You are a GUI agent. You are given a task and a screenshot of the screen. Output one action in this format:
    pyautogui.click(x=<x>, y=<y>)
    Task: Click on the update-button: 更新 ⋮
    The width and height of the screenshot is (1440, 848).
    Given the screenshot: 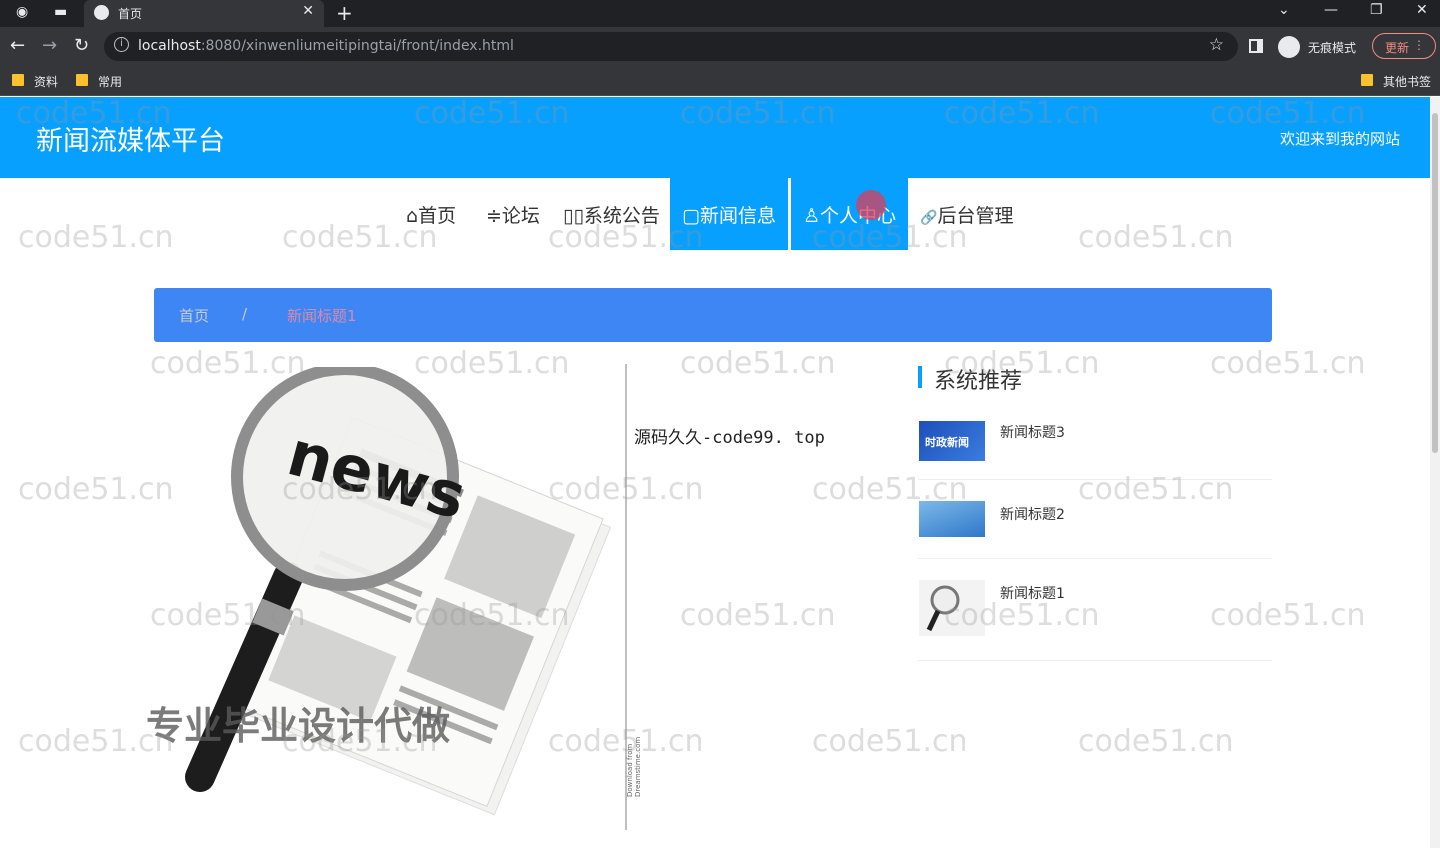 What is the action you would take?
    pyautogui.click(x=1404, y=46)
    